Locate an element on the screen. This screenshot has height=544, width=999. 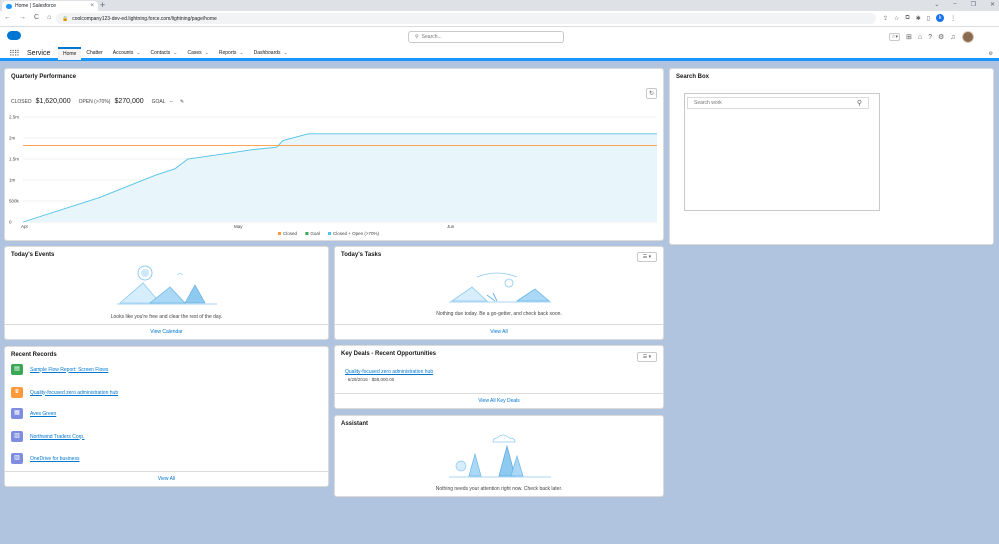
nav-item-home: Home is located at coordinates (70, 53).